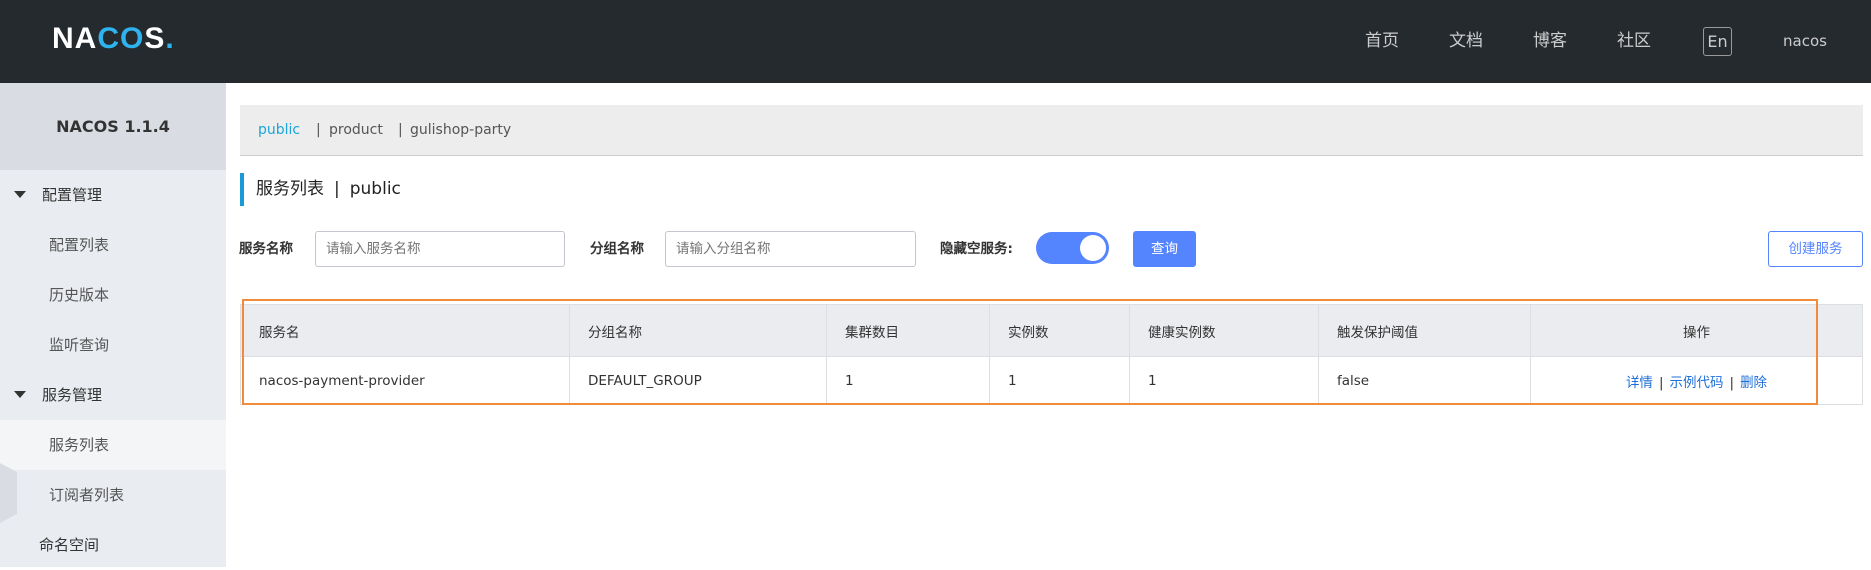 This screenshot has height=570, width=1871. I want to click on nav-community: 社区, so click(1634, 41).